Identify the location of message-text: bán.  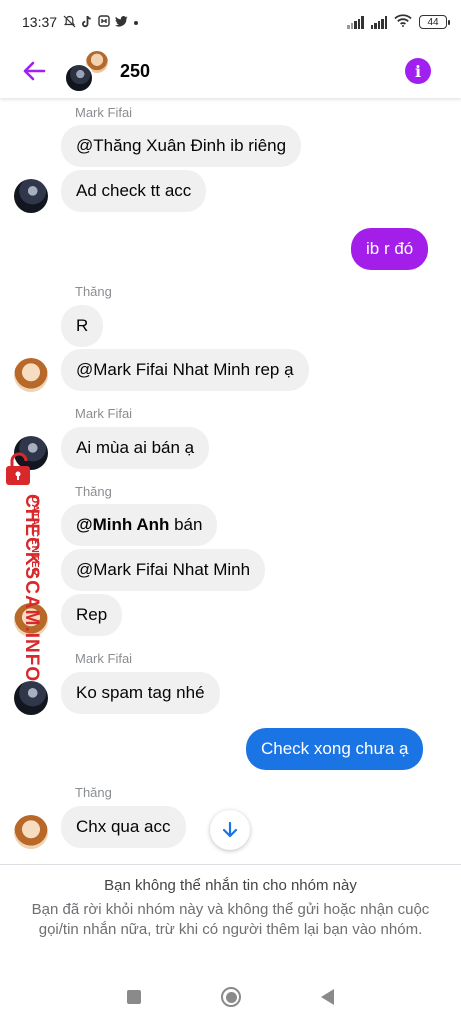
(186, 524).